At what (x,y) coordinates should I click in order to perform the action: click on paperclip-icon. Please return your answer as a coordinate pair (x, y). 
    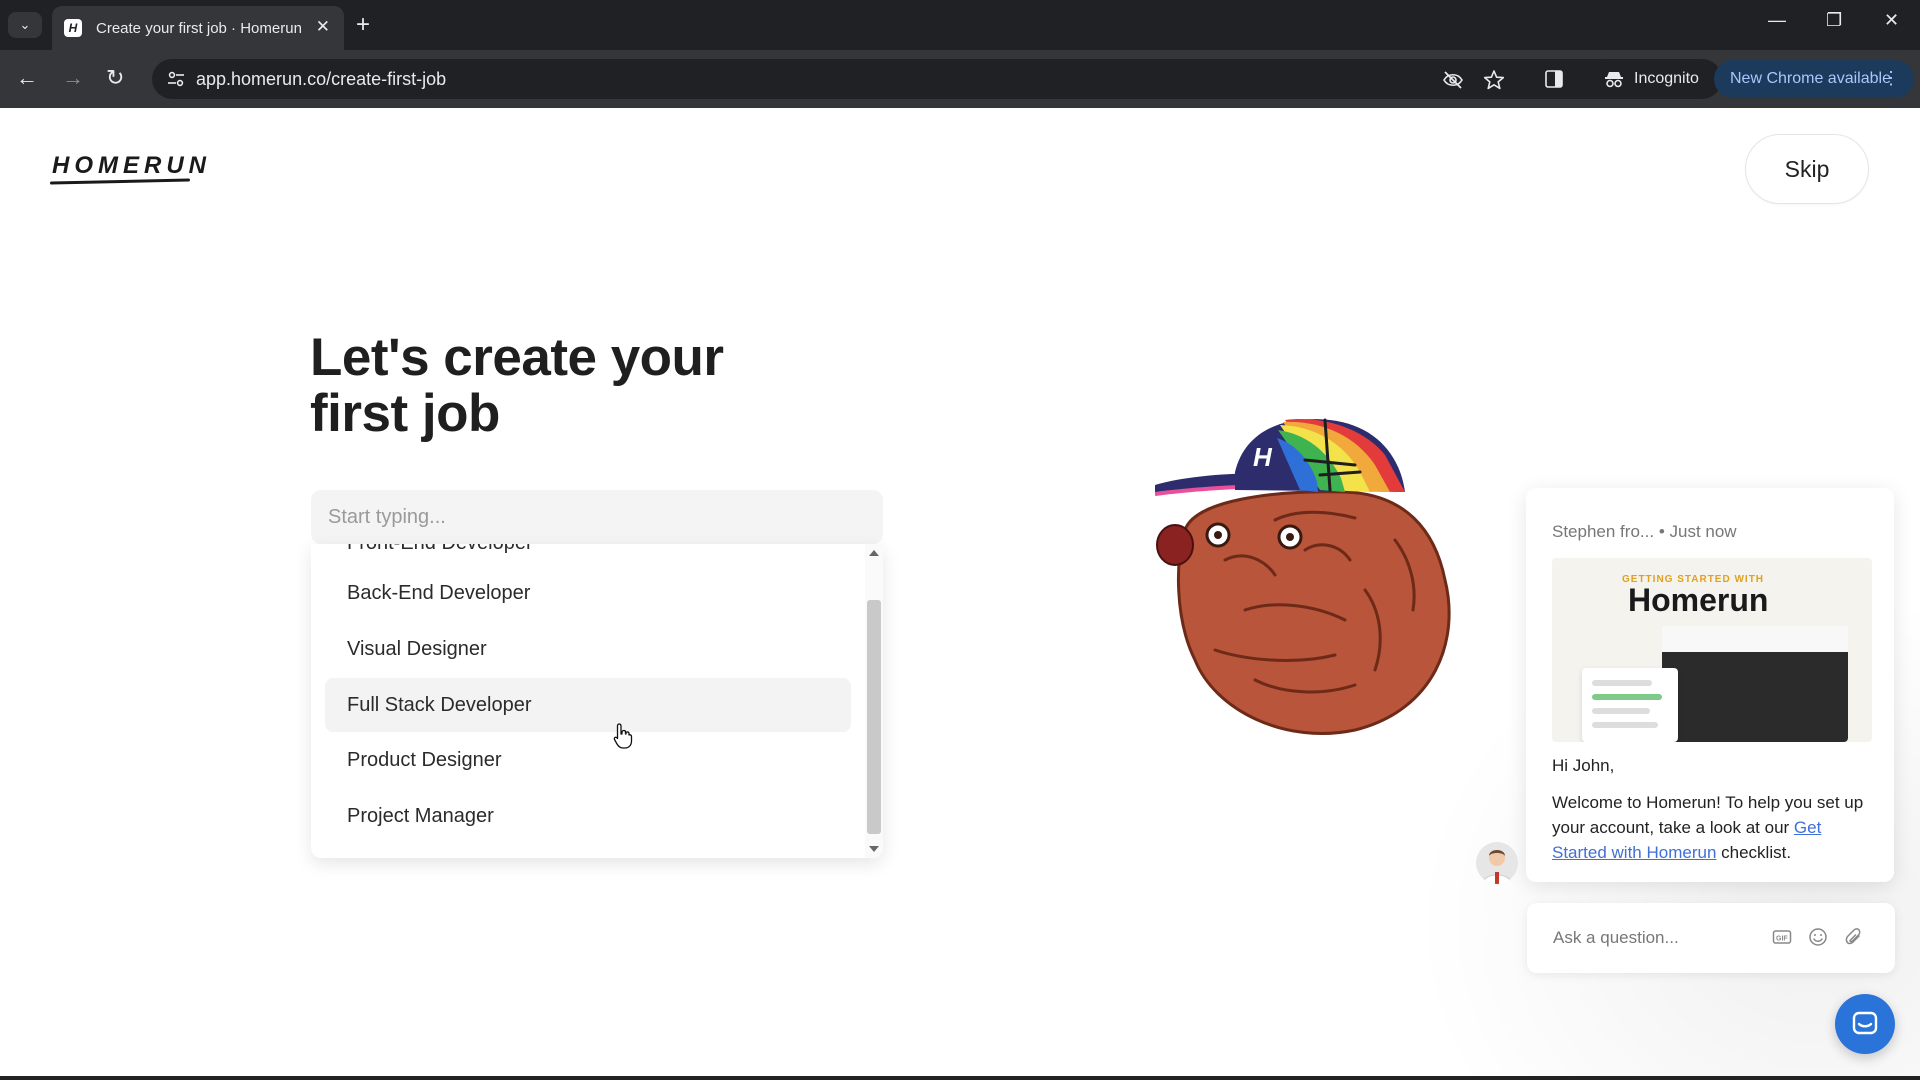
    Looking at the image, I should click on (1854, 937).